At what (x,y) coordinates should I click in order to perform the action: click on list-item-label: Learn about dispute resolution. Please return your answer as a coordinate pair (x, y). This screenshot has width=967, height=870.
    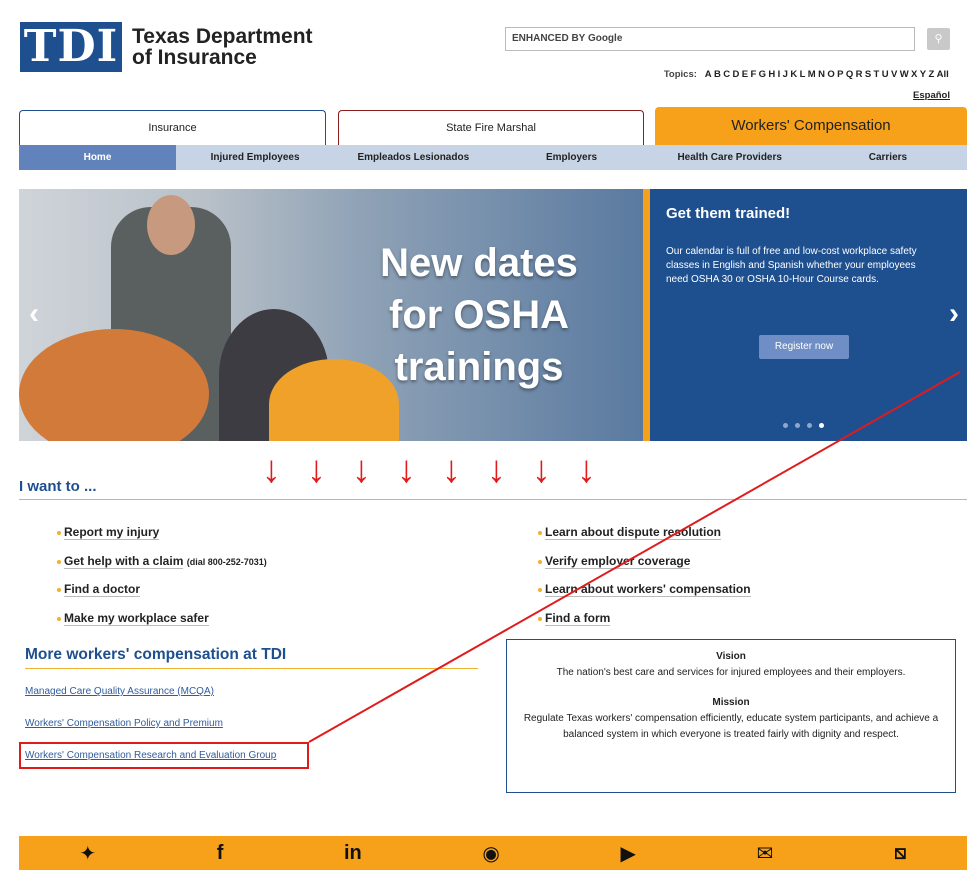
    Looking at the image, I should click on (633, 532).